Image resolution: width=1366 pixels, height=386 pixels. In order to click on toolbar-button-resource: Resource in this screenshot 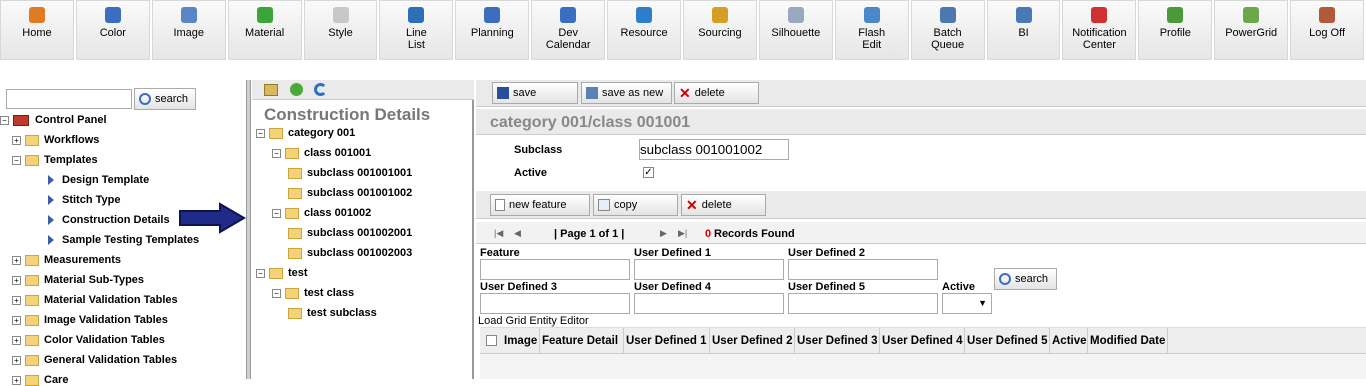, I will do `click(644, 30)`.